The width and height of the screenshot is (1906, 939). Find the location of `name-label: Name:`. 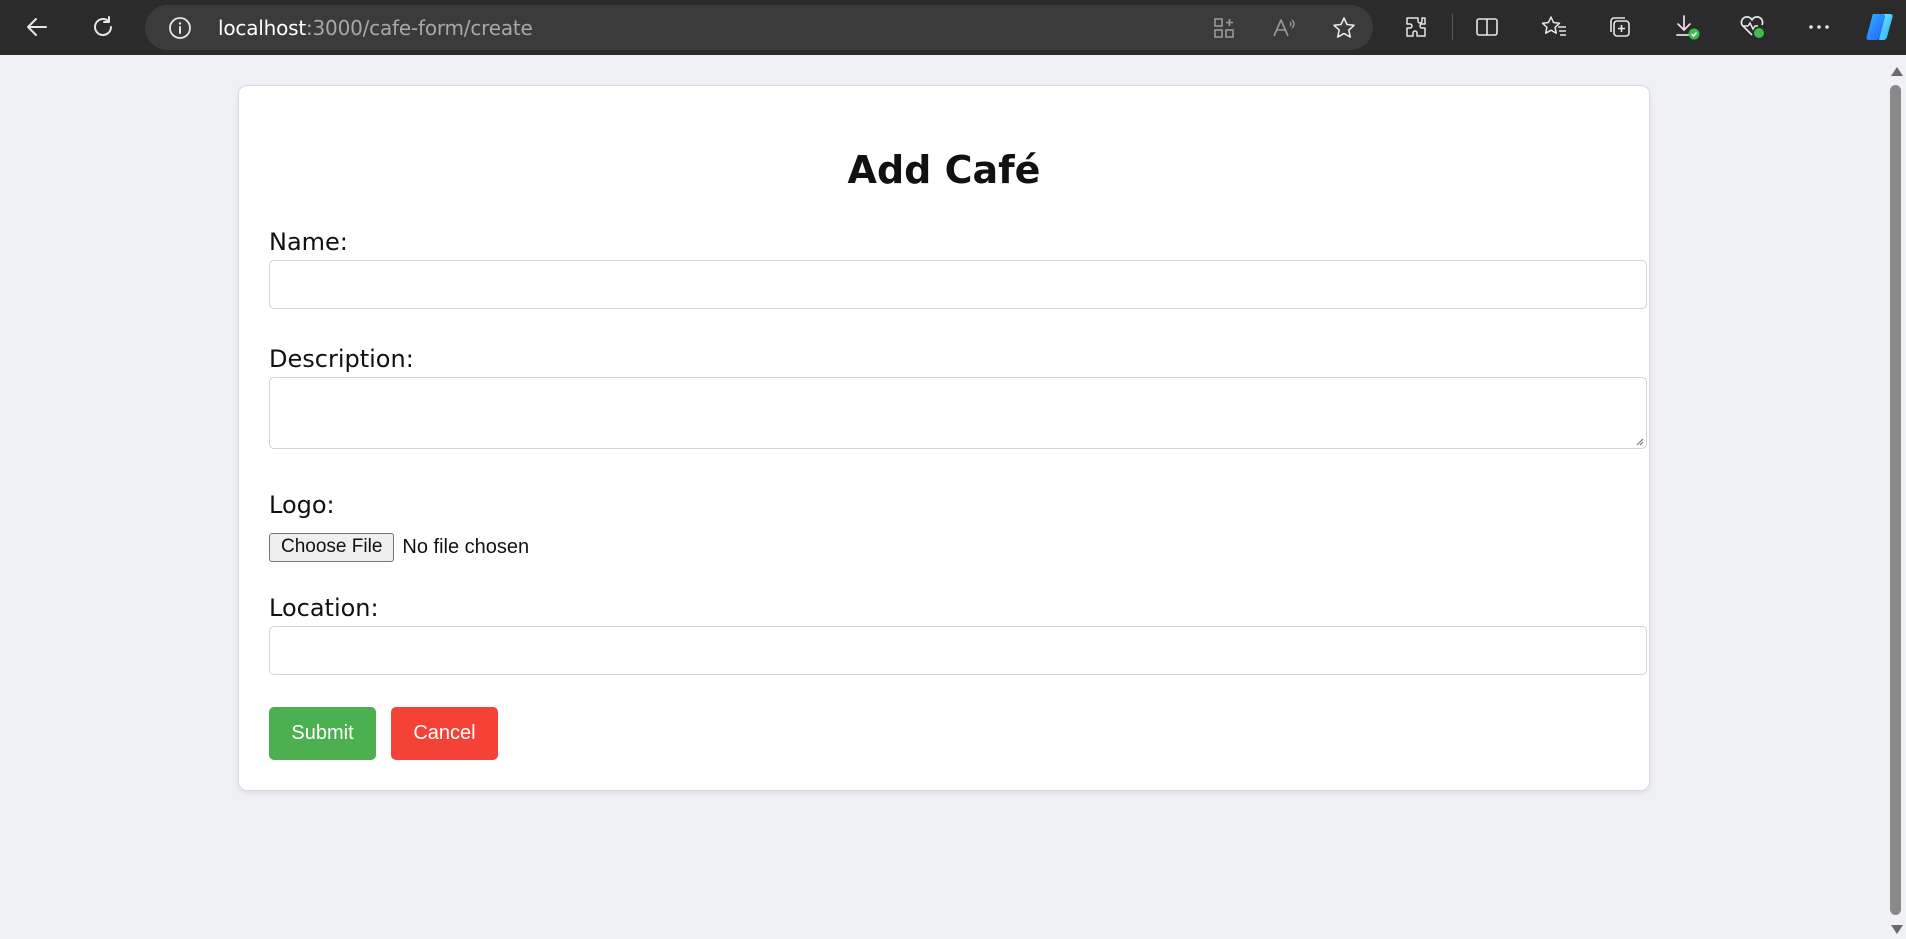

name-label: Name: is located at coordinates (308, 242).